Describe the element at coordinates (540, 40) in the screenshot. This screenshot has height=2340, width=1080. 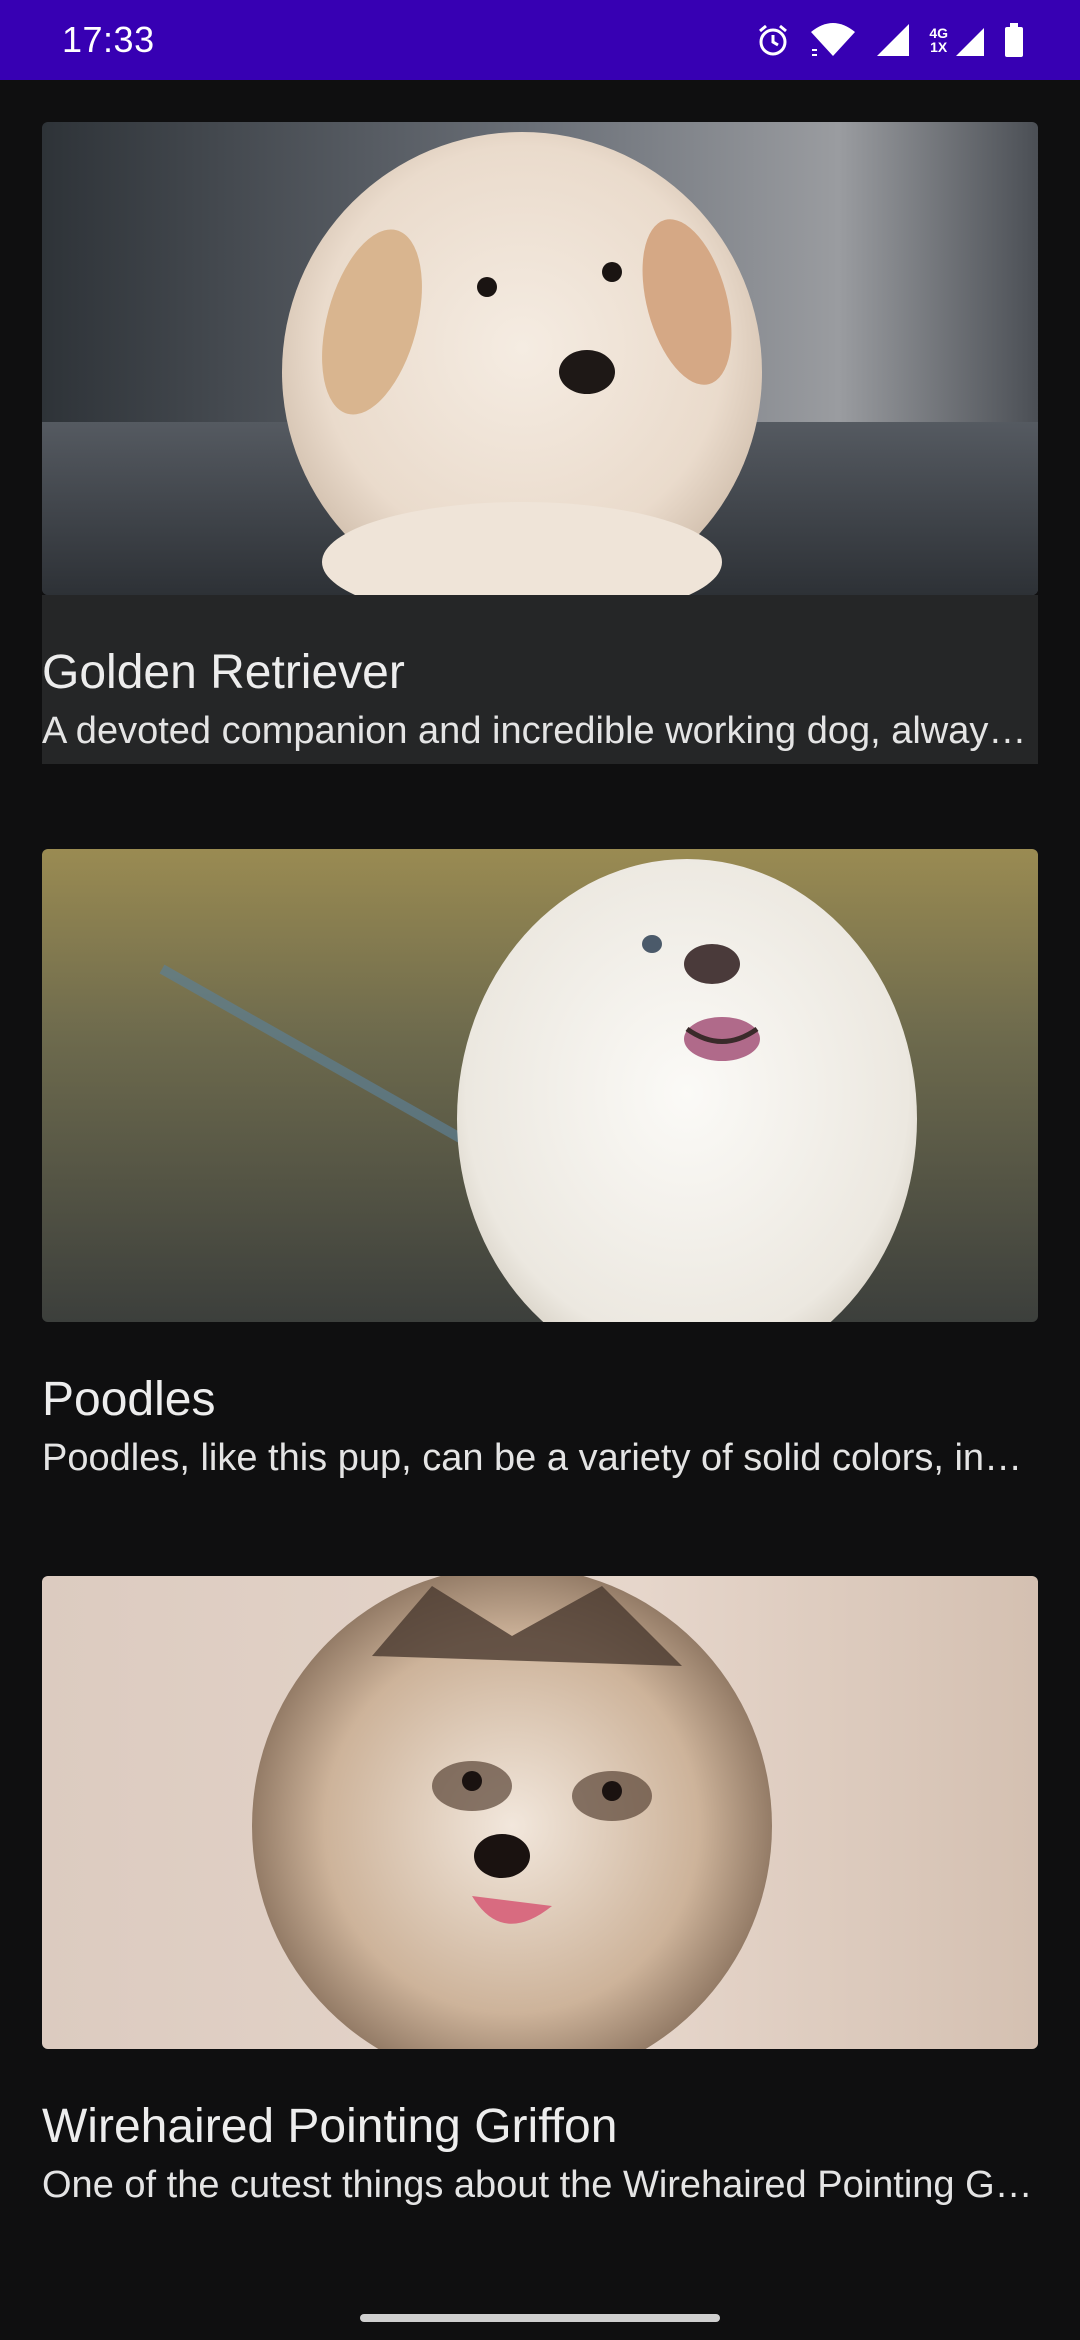
I see `status-bar: 17:33 4G 1X` at that location.